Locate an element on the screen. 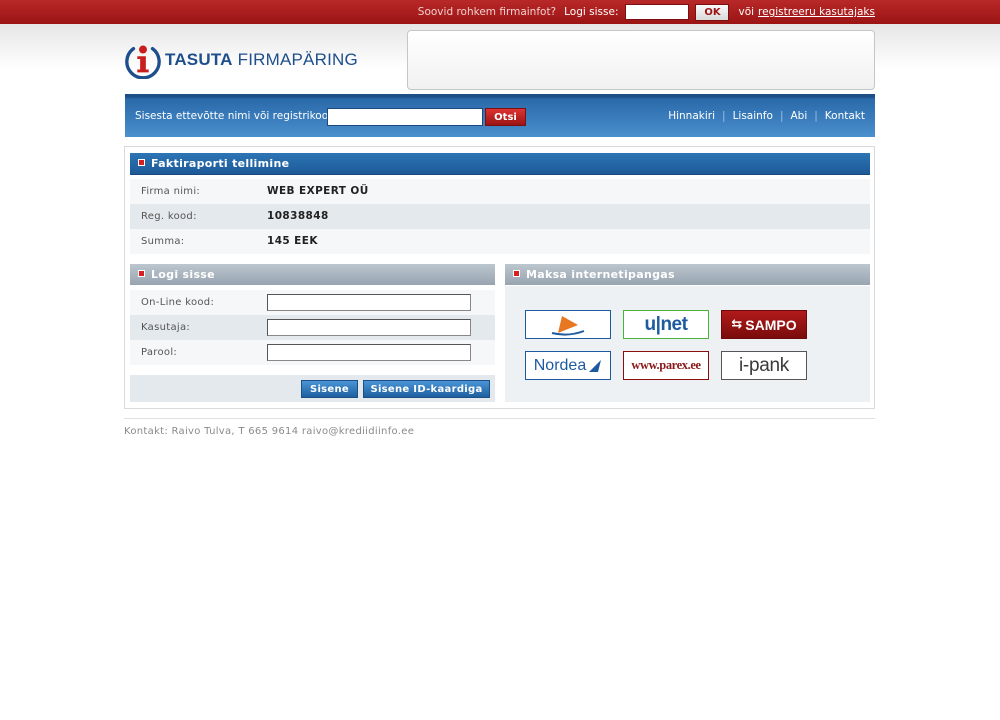 The width and height of the screenshot is (1000, 720). top-nav: Hinnakiri | Lisainfo | Abi | Kontakt is located at coordinates (766, 116).